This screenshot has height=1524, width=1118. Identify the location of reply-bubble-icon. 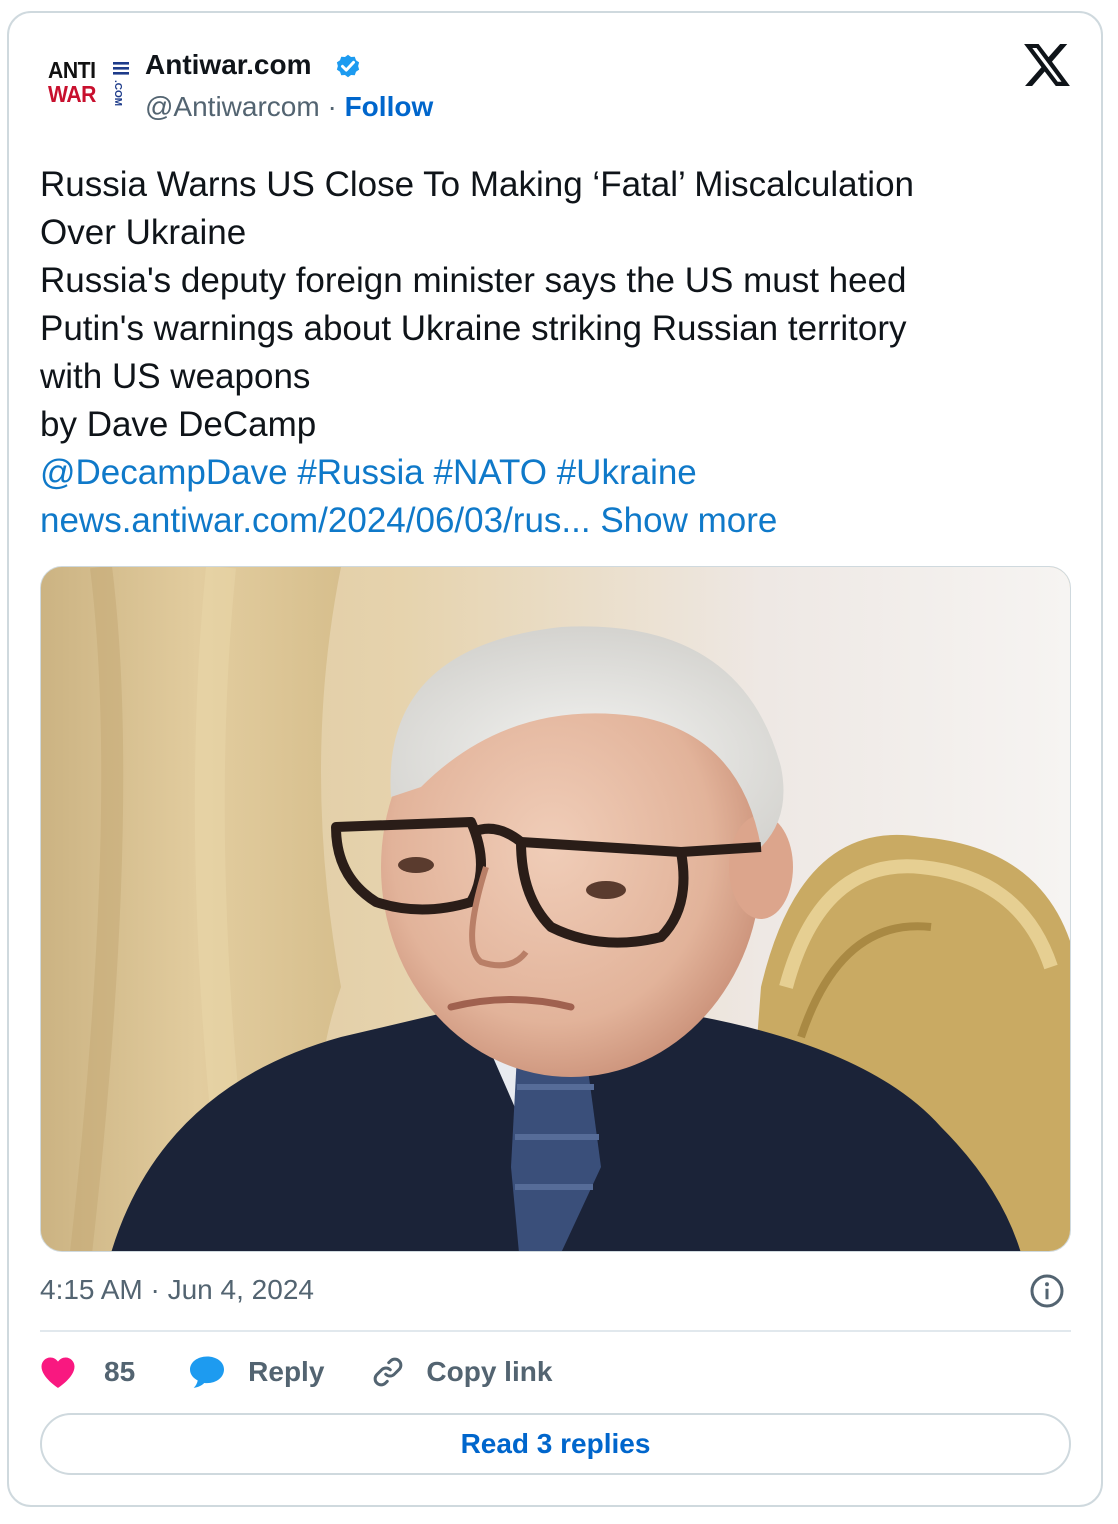
(207, 1372).